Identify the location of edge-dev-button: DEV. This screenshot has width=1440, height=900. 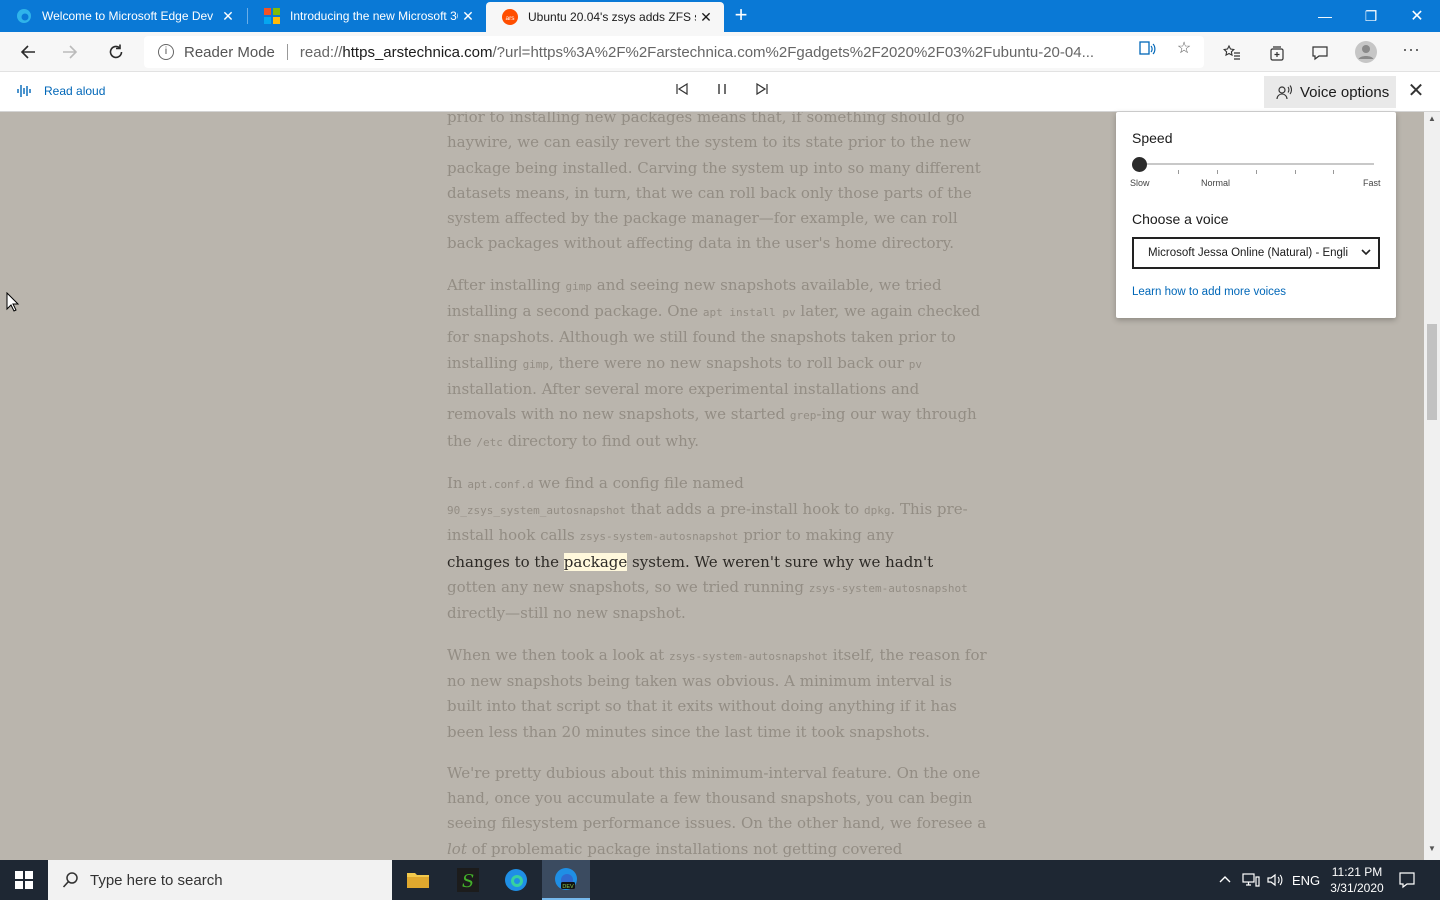
(566, 880).